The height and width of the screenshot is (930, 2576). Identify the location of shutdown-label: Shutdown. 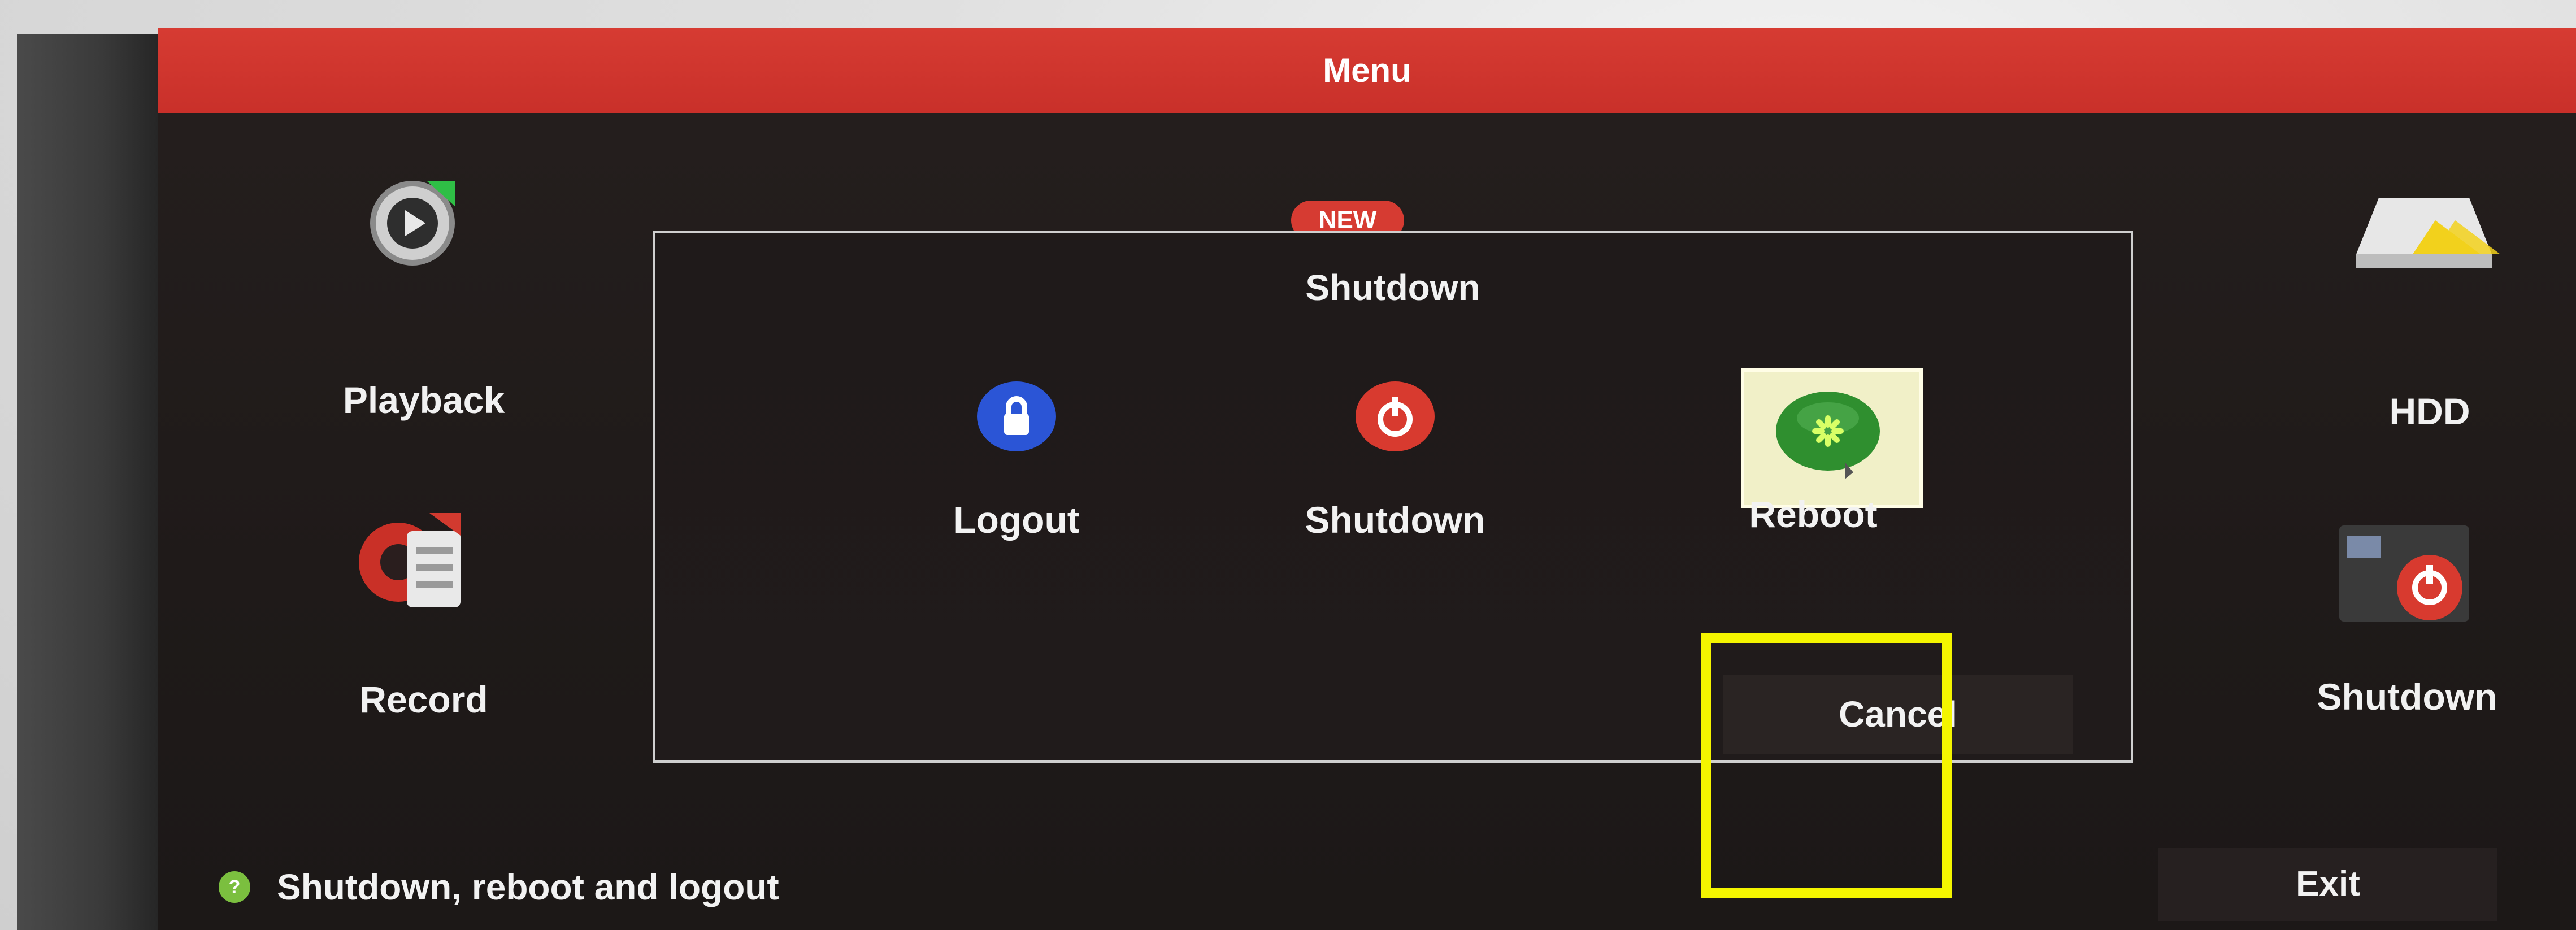
(1395, 520).